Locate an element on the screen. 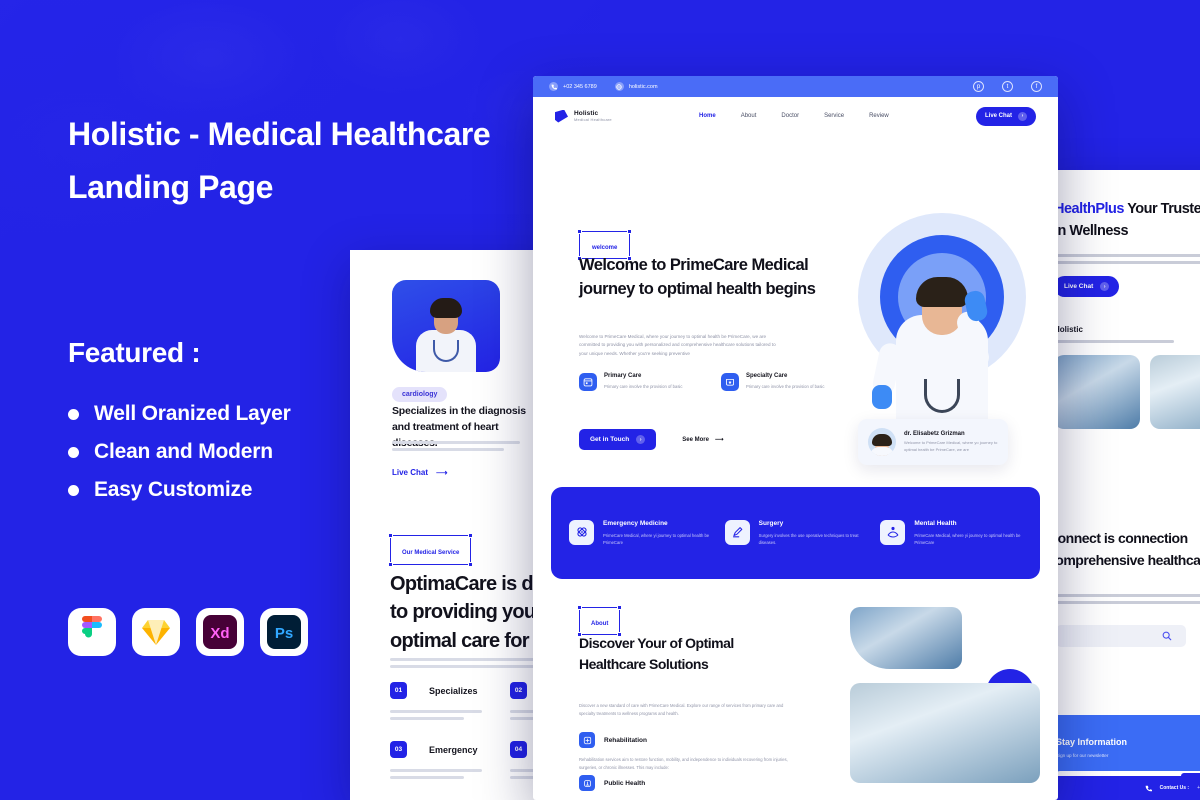 This screenshot has height=800, width=1200. nav-item-doctor: Doctor is located at coordinates (790, 116).